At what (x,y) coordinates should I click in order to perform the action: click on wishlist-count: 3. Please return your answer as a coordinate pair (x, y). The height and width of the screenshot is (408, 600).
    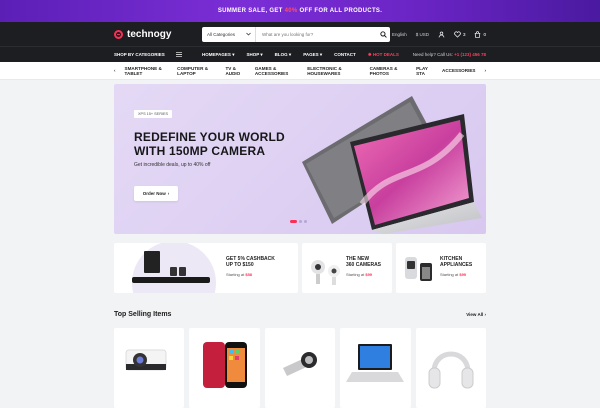
    Looking at the image, I should click on (464, 34).